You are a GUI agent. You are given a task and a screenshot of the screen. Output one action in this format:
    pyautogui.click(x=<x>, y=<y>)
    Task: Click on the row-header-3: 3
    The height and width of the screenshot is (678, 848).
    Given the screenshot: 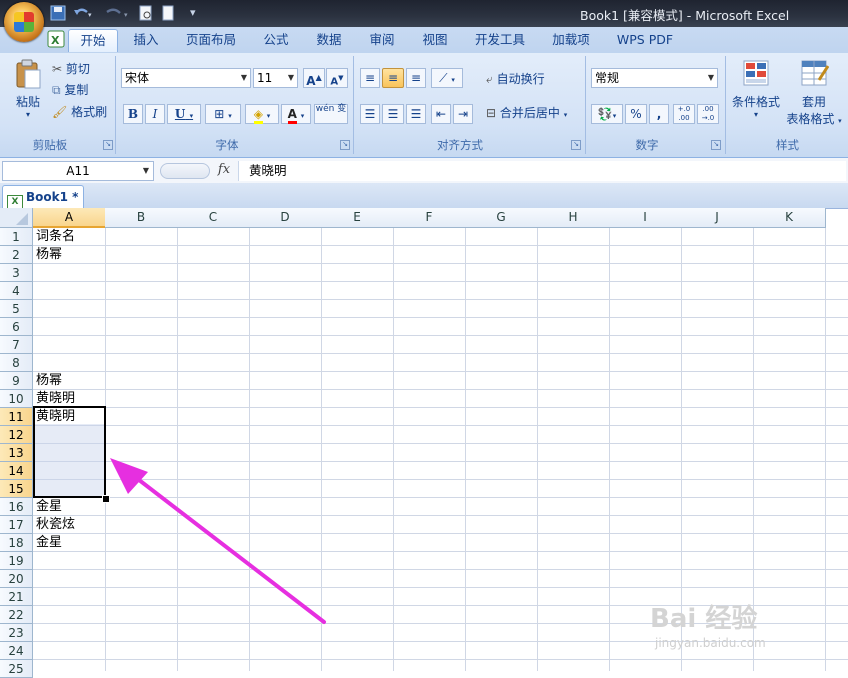 What is the action you would take?
    pyautogui.click(x=16, y=273)
    